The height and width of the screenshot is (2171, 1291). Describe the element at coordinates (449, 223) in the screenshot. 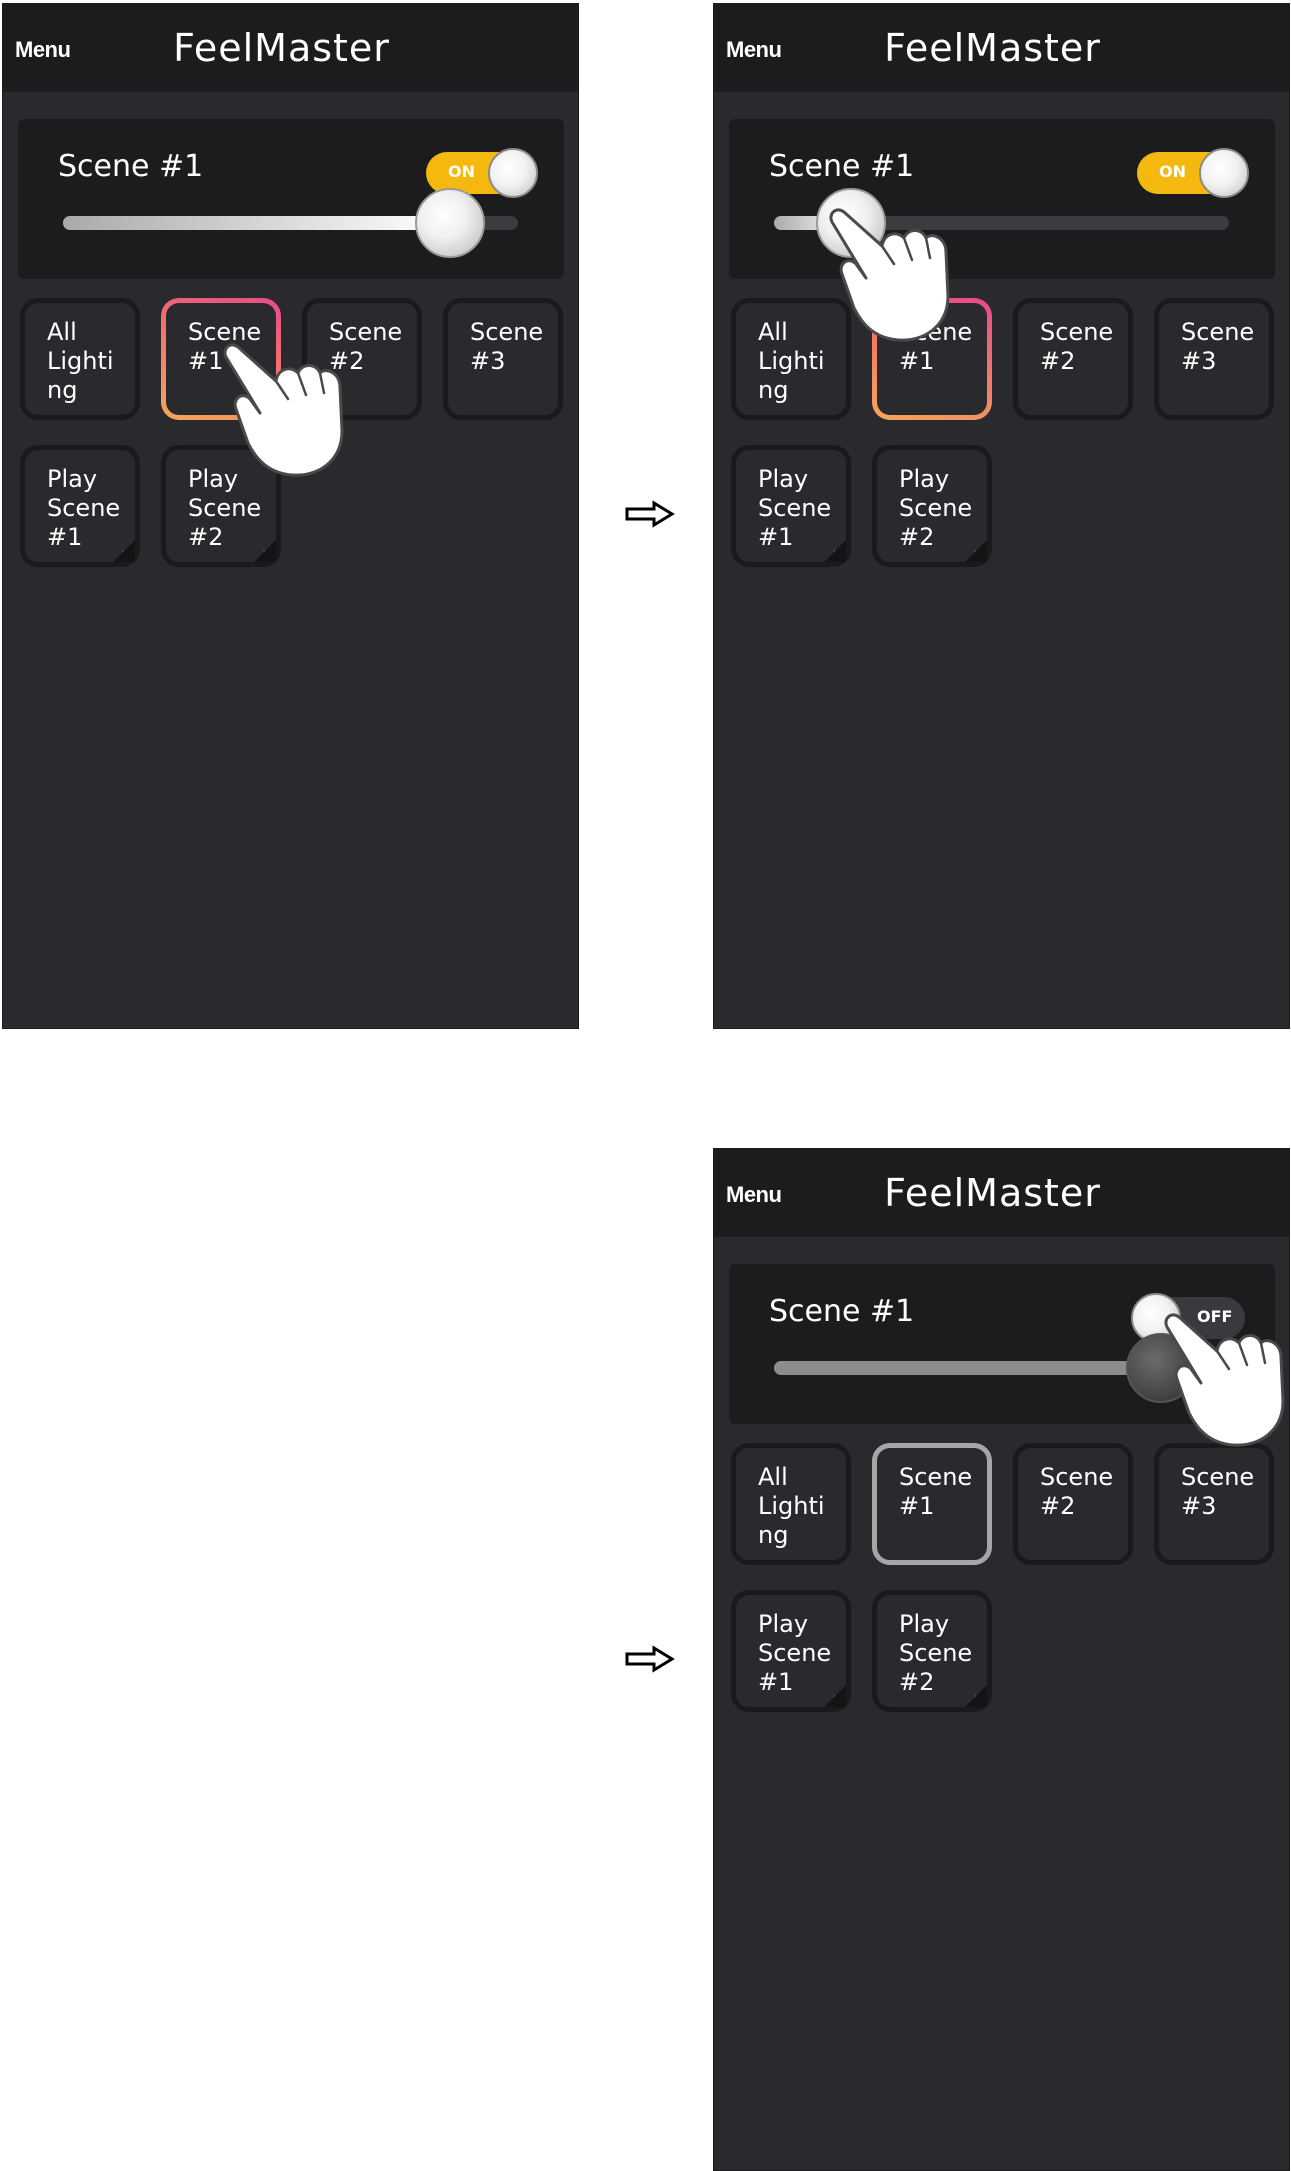

I see `dimmer-slider-knob` at that location.